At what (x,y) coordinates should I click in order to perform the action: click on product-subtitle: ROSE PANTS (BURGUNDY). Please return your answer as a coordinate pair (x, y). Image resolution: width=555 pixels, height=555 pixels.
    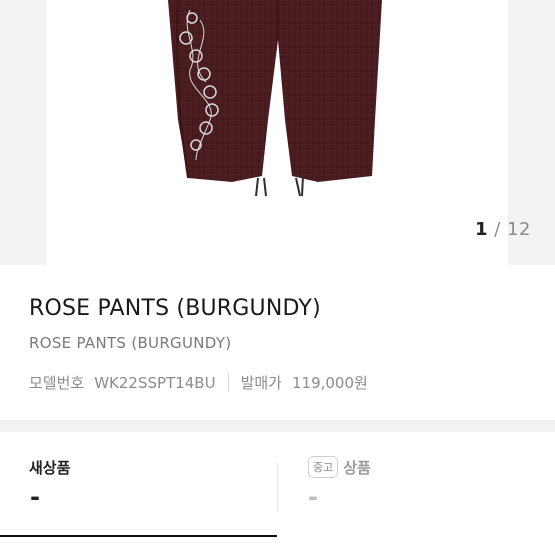
    Looking at the image, I should click on (130, 343).